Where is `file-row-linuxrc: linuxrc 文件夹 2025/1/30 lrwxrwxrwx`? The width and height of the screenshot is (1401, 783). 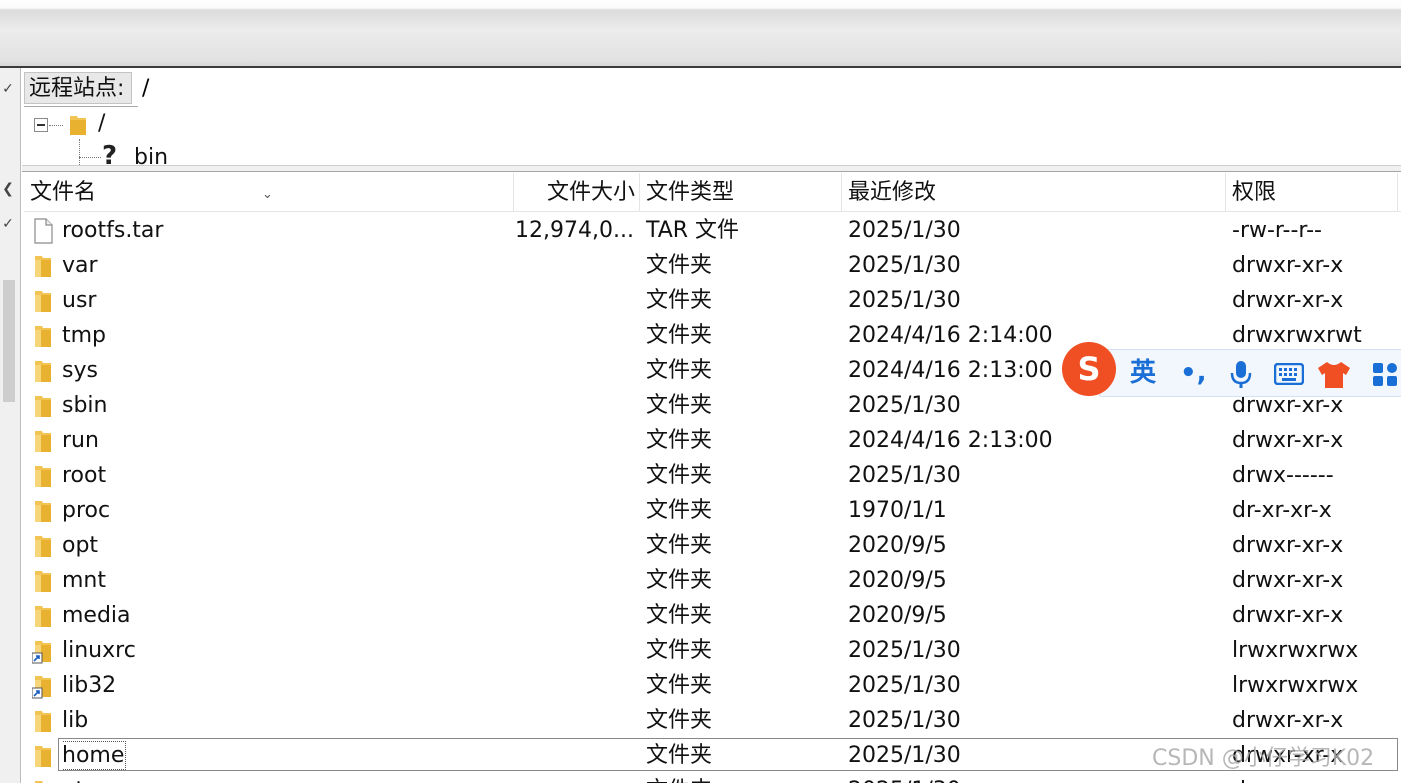 file-row-linuxrc: linuxrc 文件夹 2025/1/30 lrwxrwxrwx is located at coordinates (712, 650).